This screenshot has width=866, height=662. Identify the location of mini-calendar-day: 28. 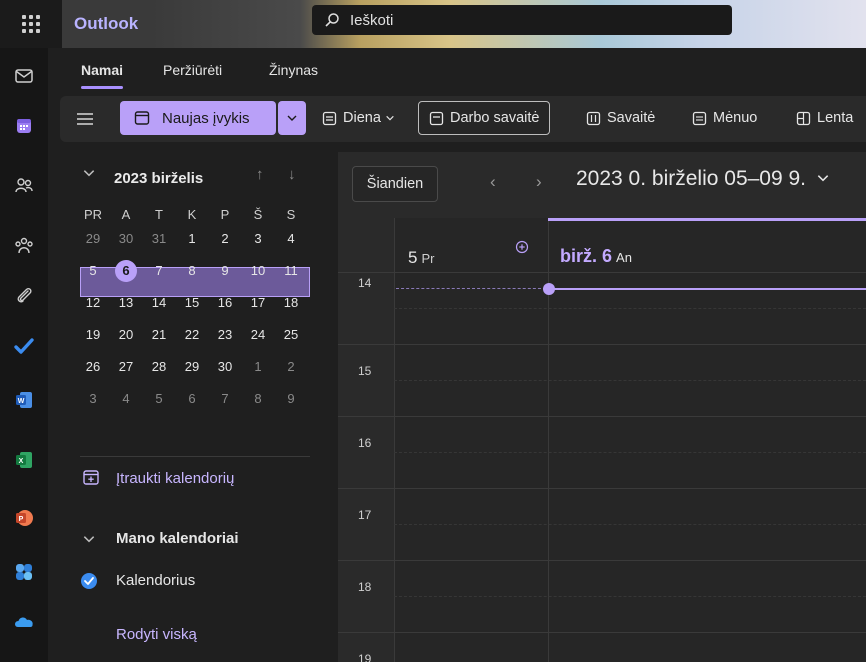
(159, 367).